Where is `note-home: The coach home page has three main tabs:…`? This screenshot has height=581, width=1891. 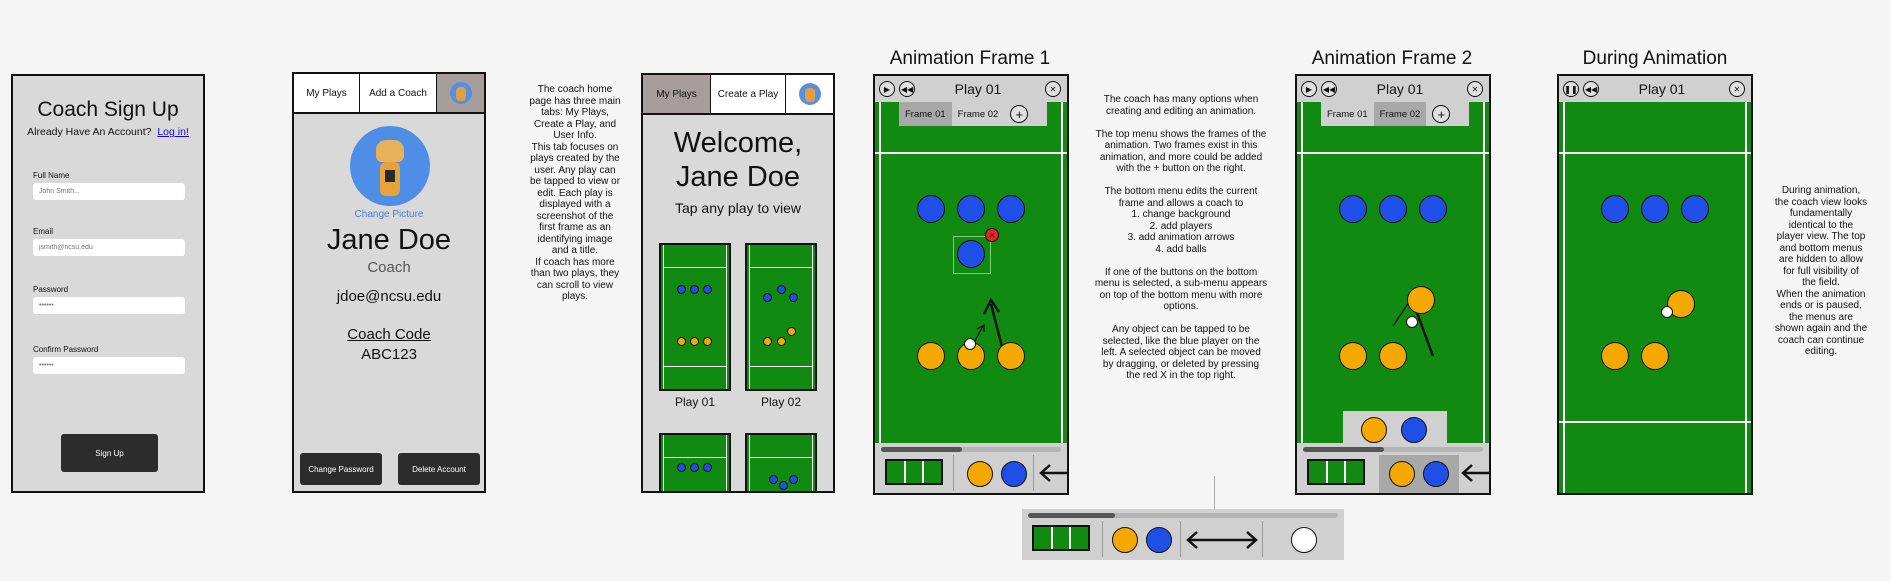 note-home: The coach home page has three main tabs:… is located at coordinates (575, 193).